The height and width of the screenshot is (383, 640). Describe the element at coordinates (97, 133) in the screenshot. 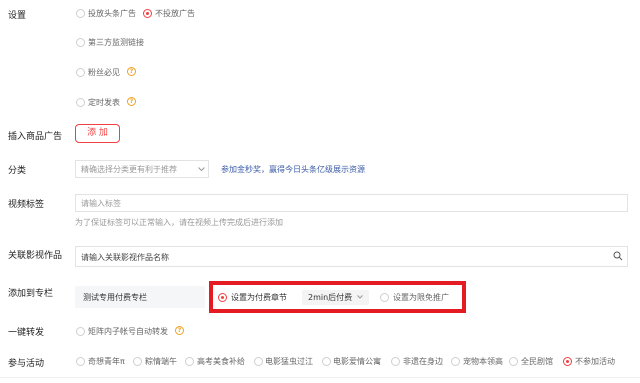

I see `add-ad-button: 添 加` at that location.